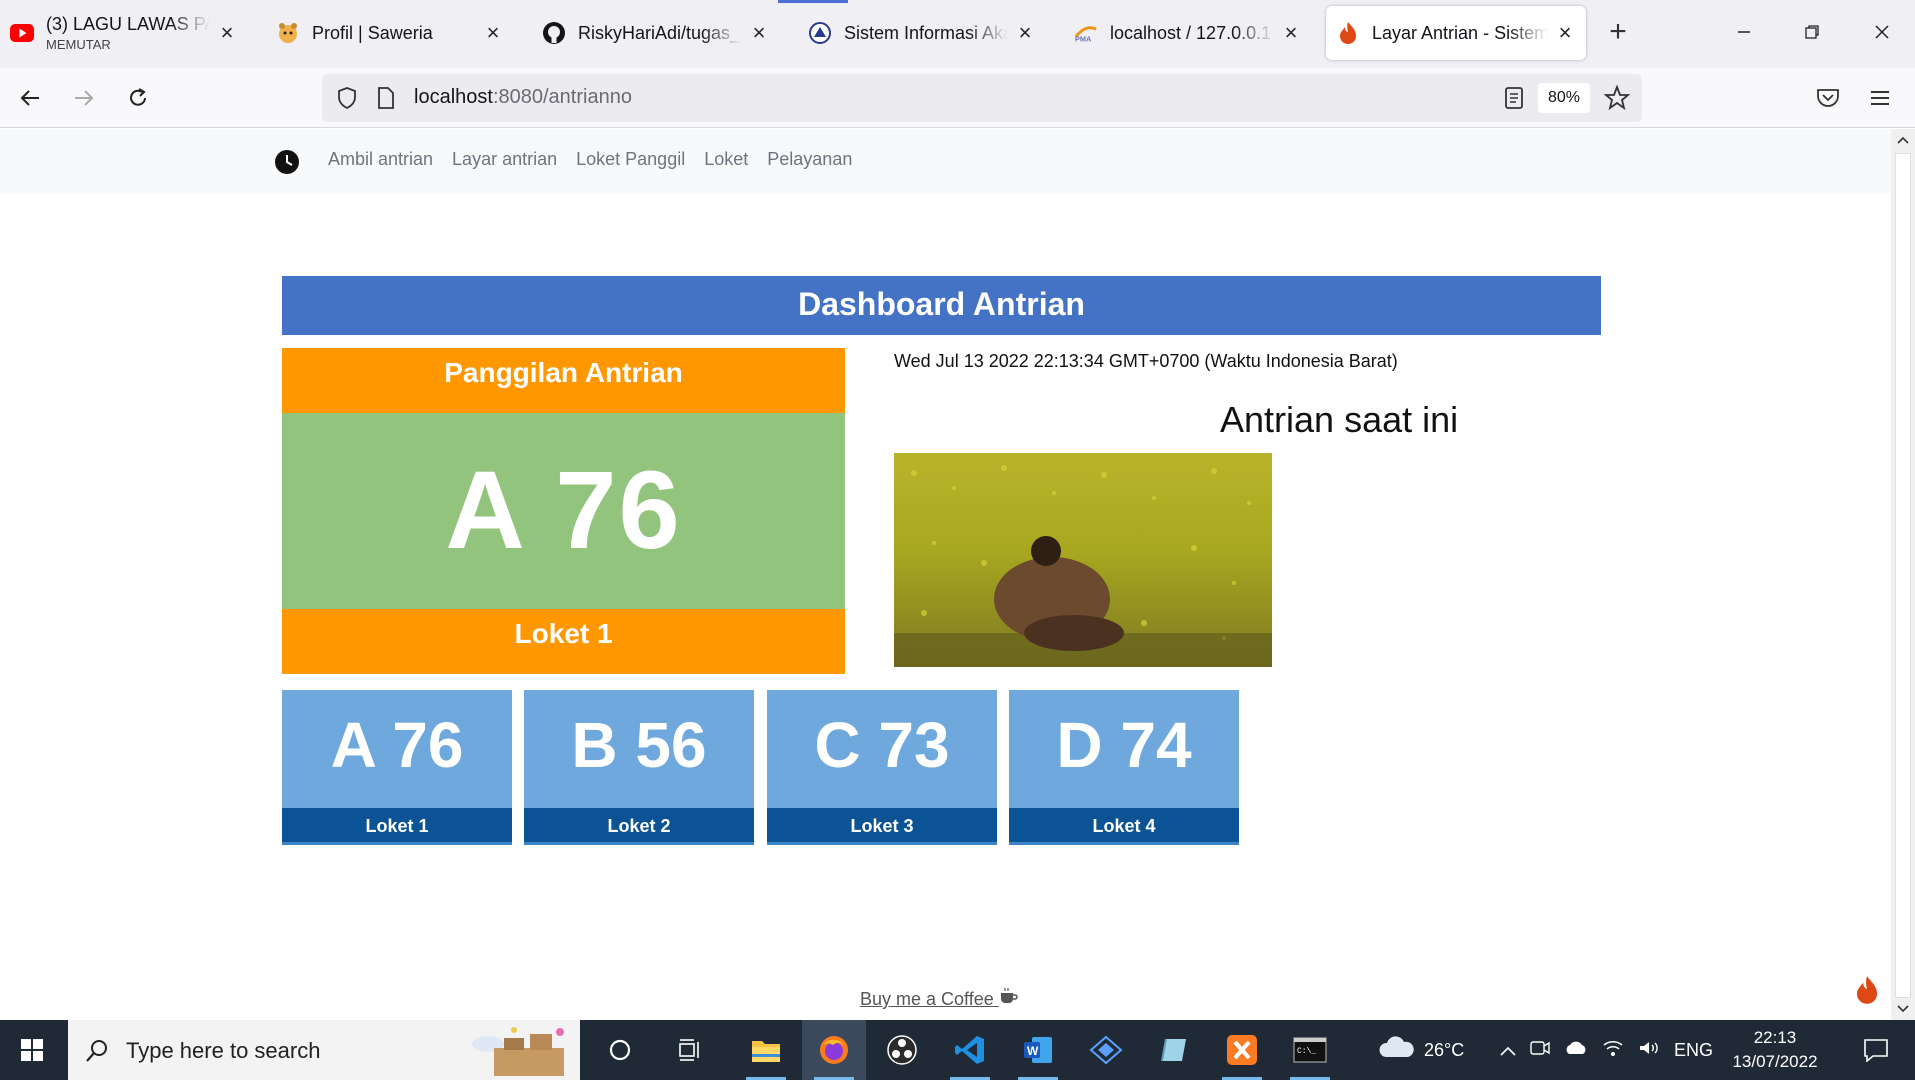  What do you see at coordinates (1421, 1050) in the screenshot?
I see `weather-widget: 26°C` at bounding box center [1421, 1050].